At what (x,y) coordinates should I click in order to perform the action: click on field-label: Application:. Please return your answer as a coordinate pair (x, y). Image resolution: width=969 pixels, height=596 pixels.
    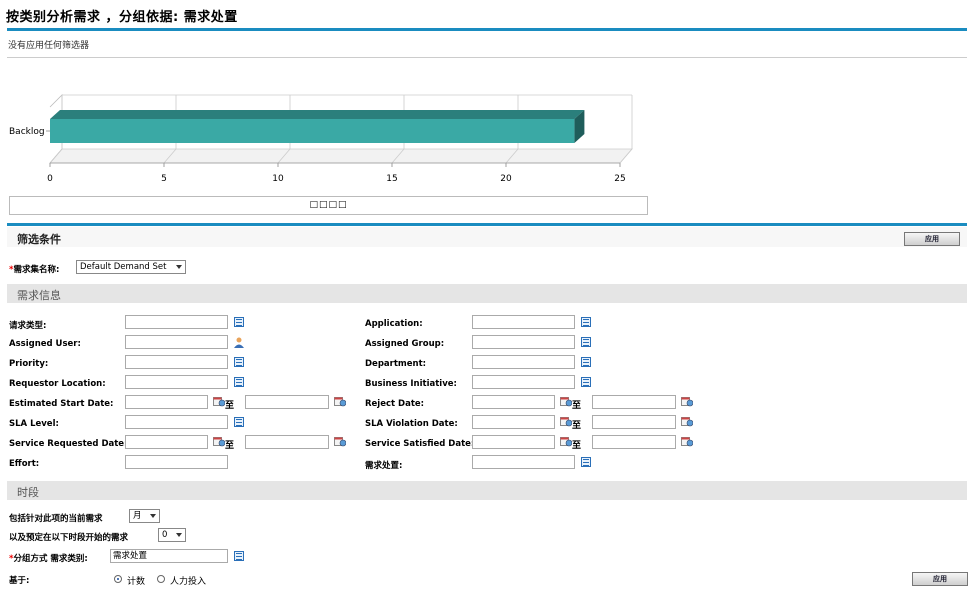
    Looking at the image, I should click on (394, 324).